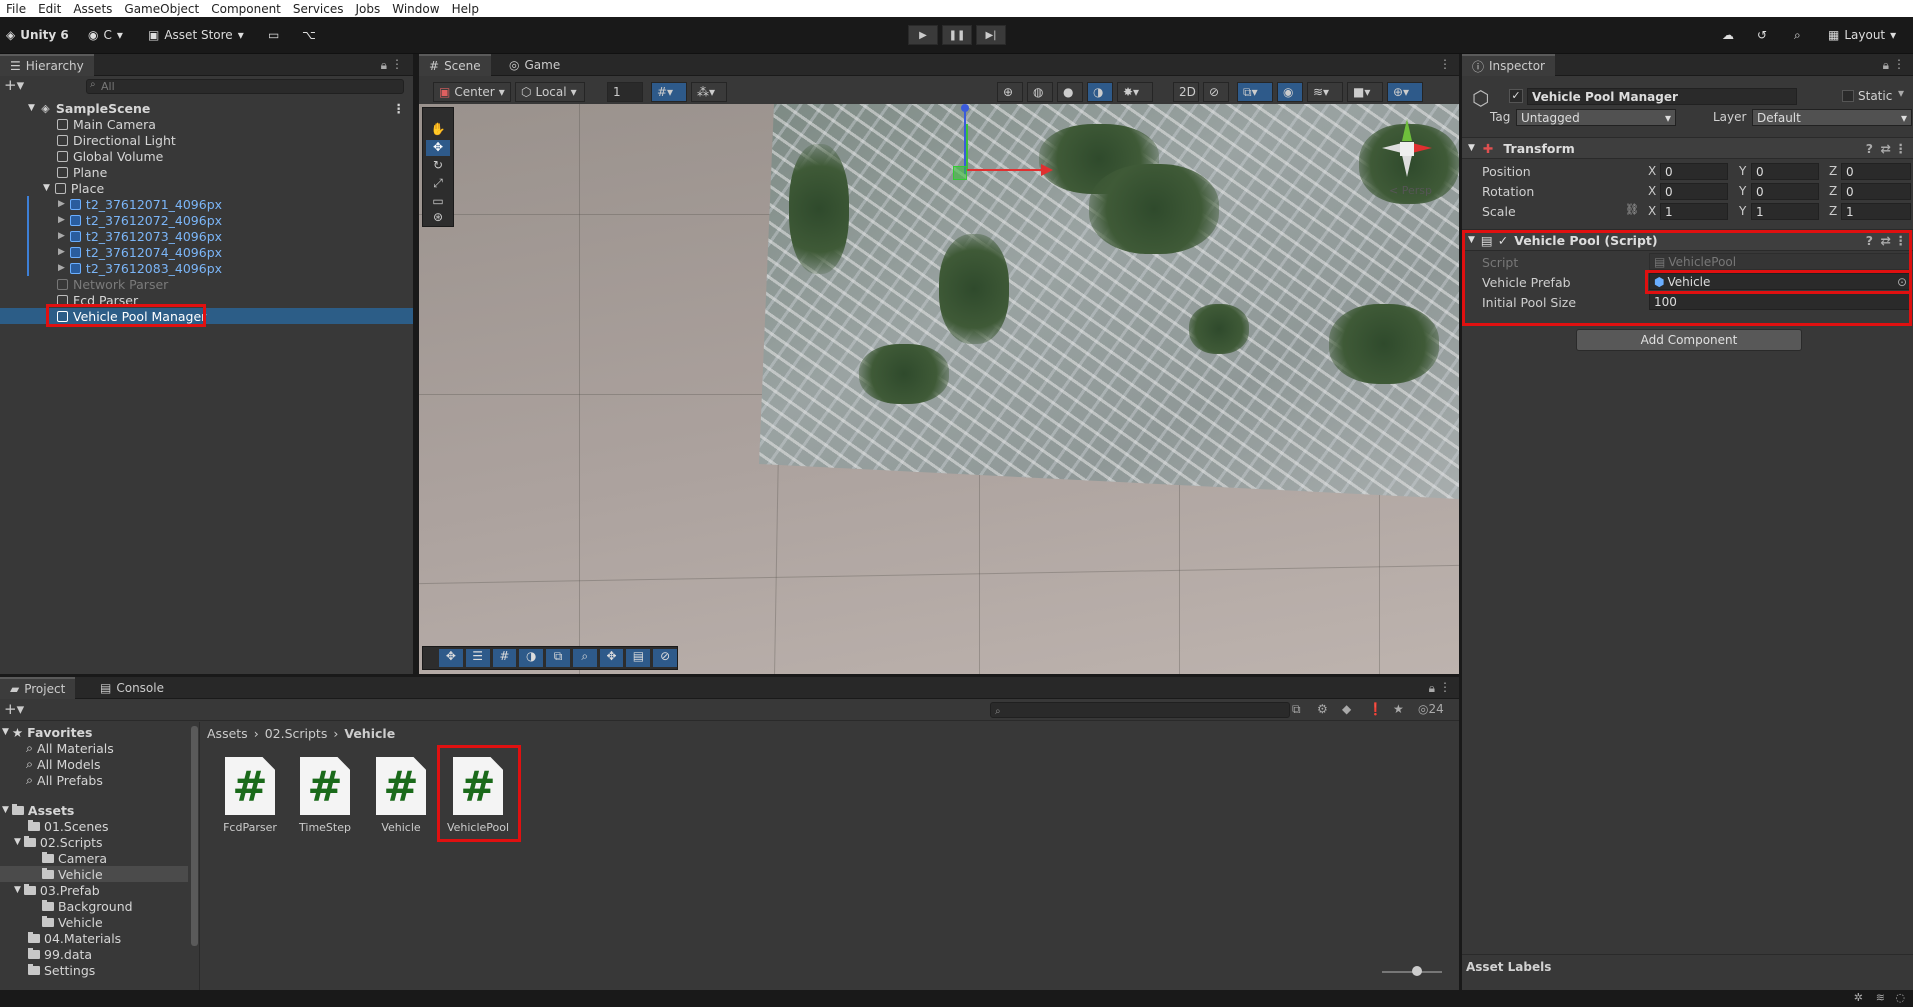  Describe the element at coordinates (1876, 211) in the screenshot. I see `scale-z-field: 1` at that location.